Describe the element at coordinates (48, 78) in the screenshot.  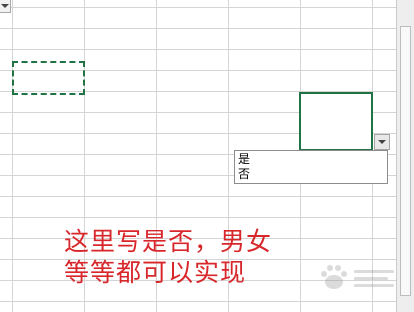
I see `copy-marquee-cell` at that location.